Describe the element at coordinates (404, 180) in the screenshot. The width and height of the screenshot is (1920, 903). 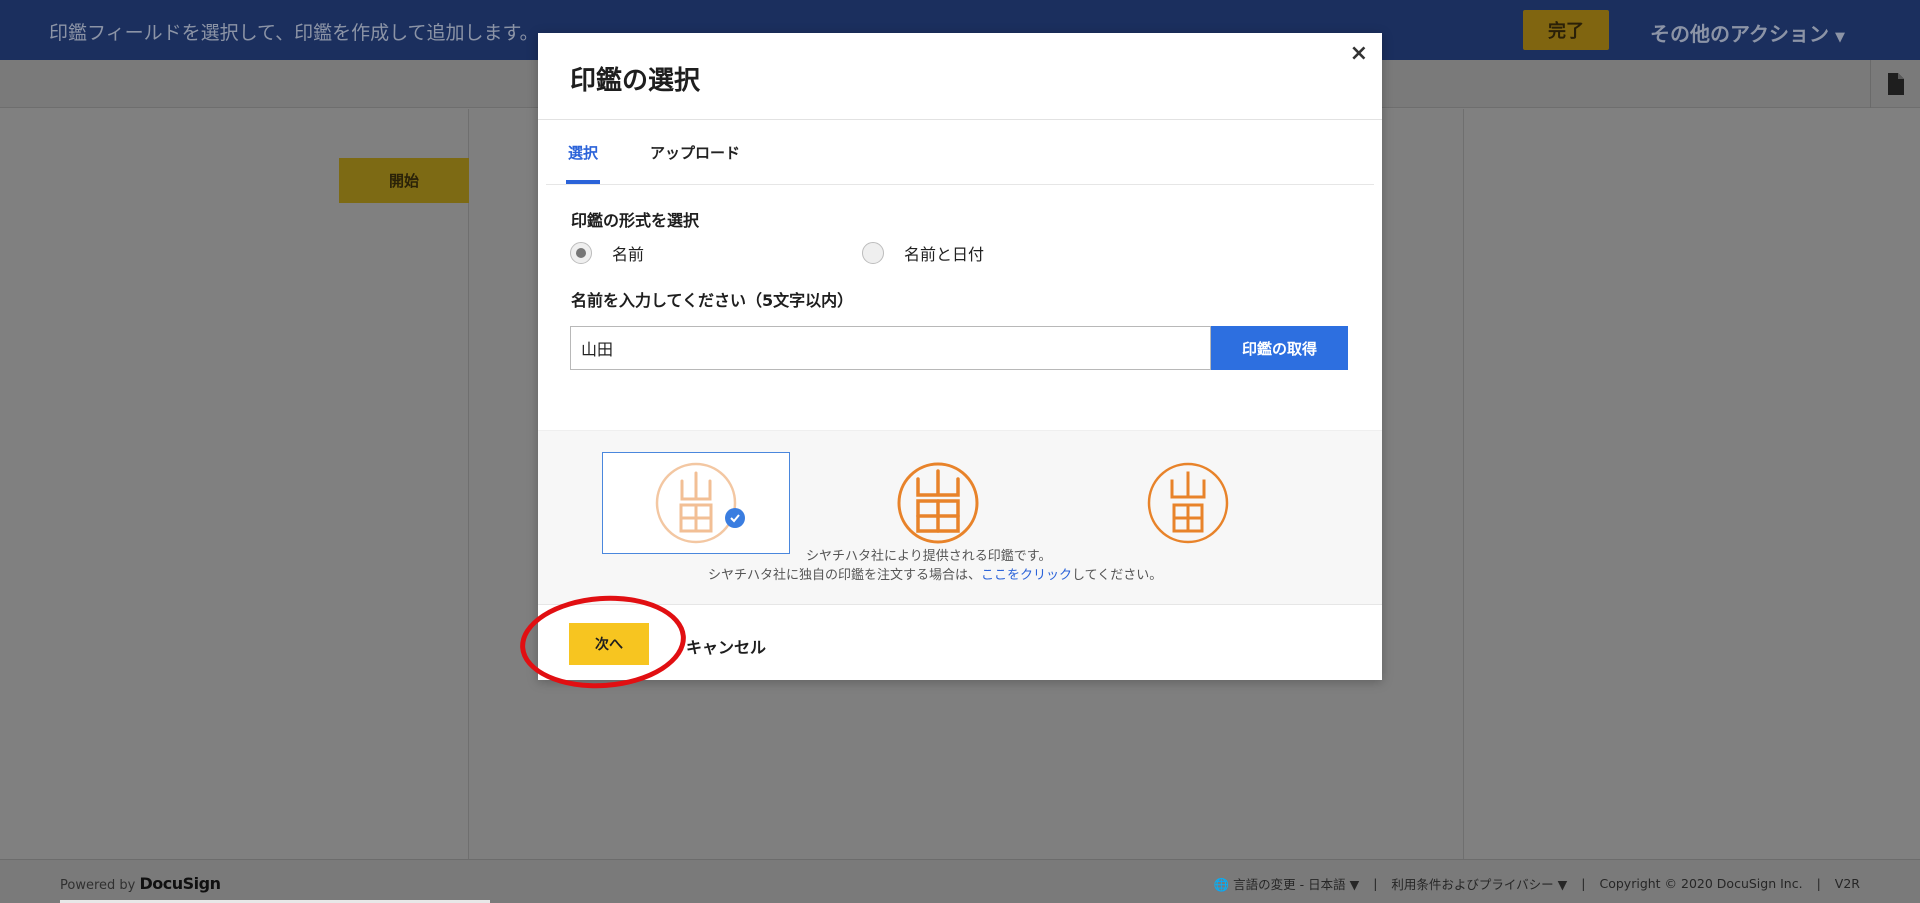
I see `start-tag: 開始` at that location.